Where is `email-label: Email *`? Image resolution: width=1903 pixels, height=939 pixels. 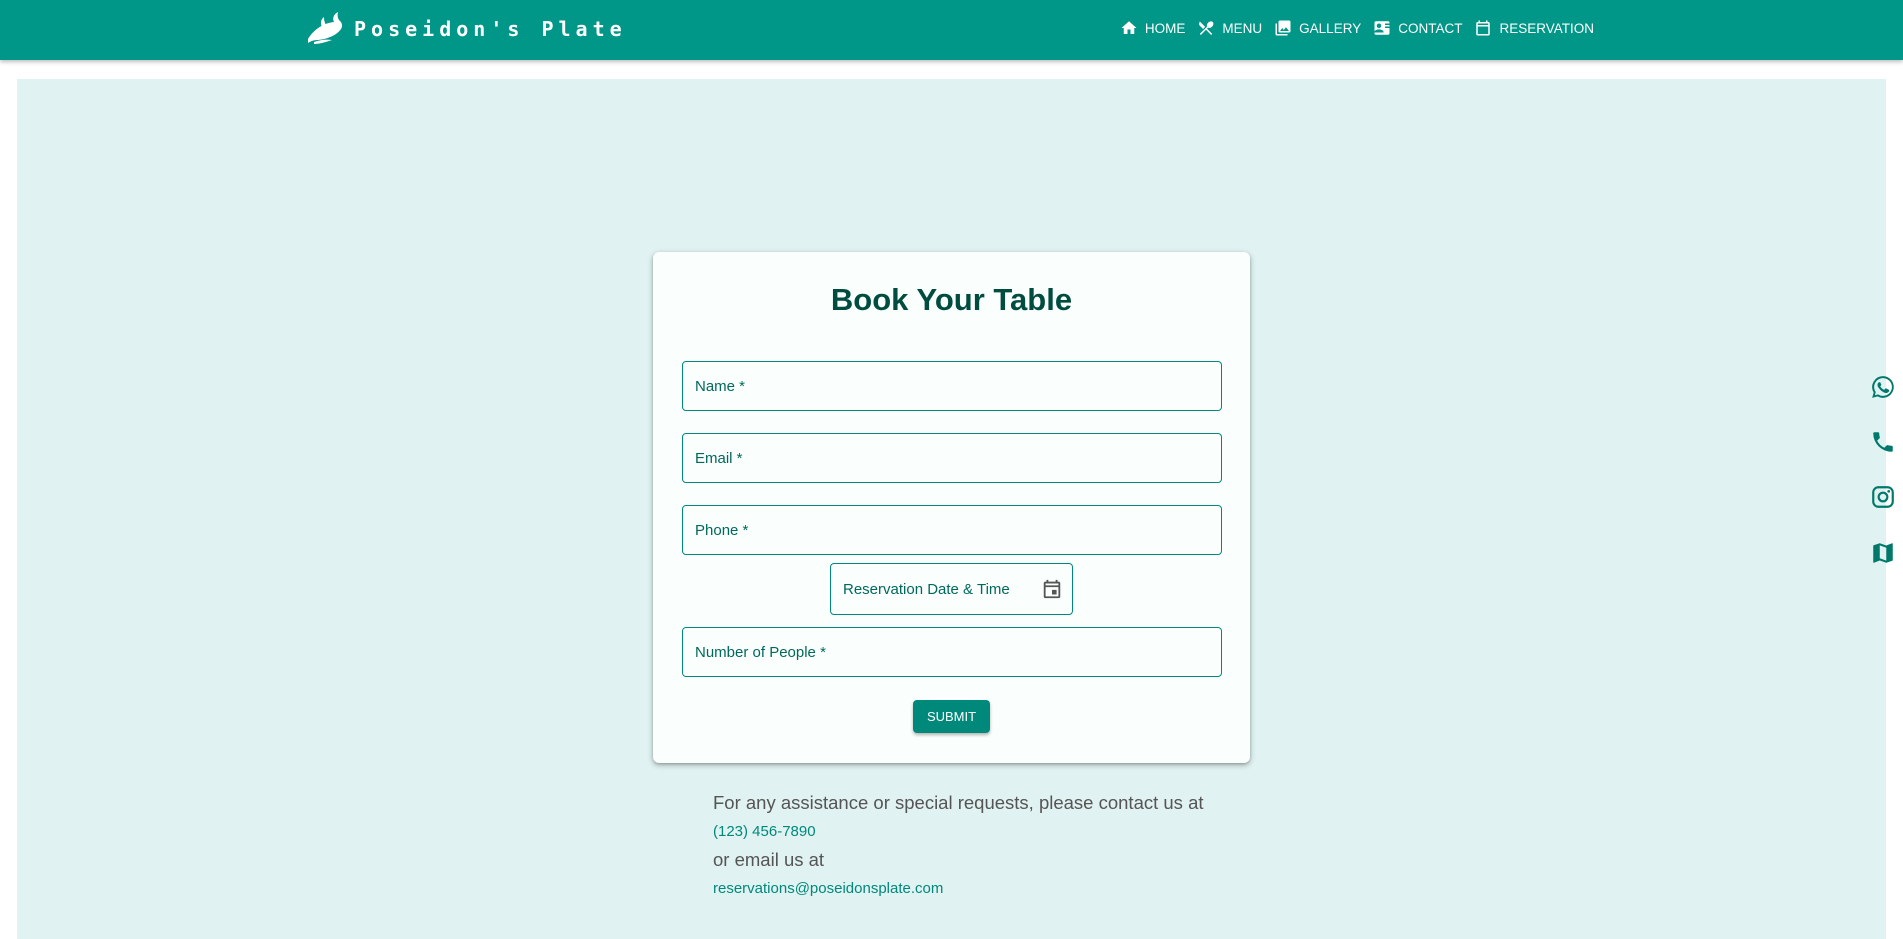 email-label: Email * is located at coordinates (719, 458).